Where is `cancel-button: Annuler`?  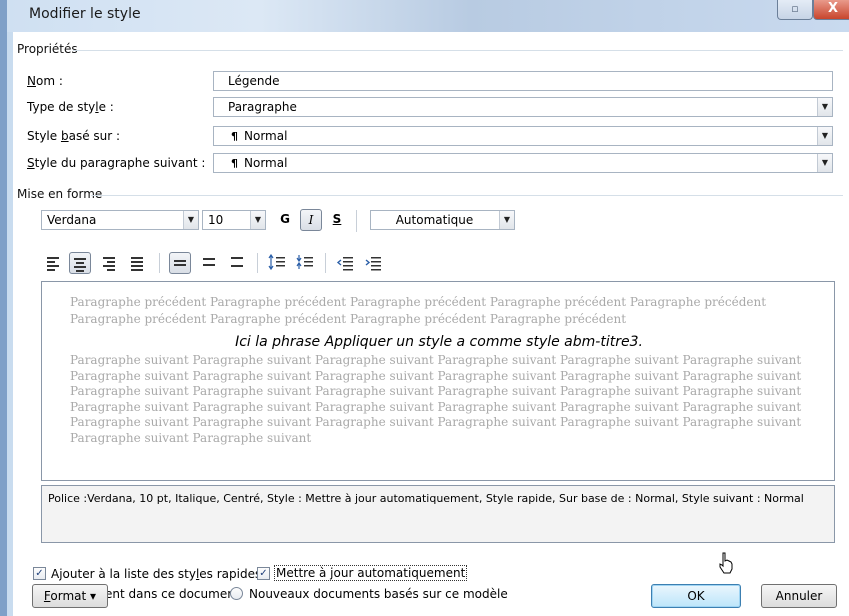 cancel-button: Annuler is located at coordinates (799, 596).